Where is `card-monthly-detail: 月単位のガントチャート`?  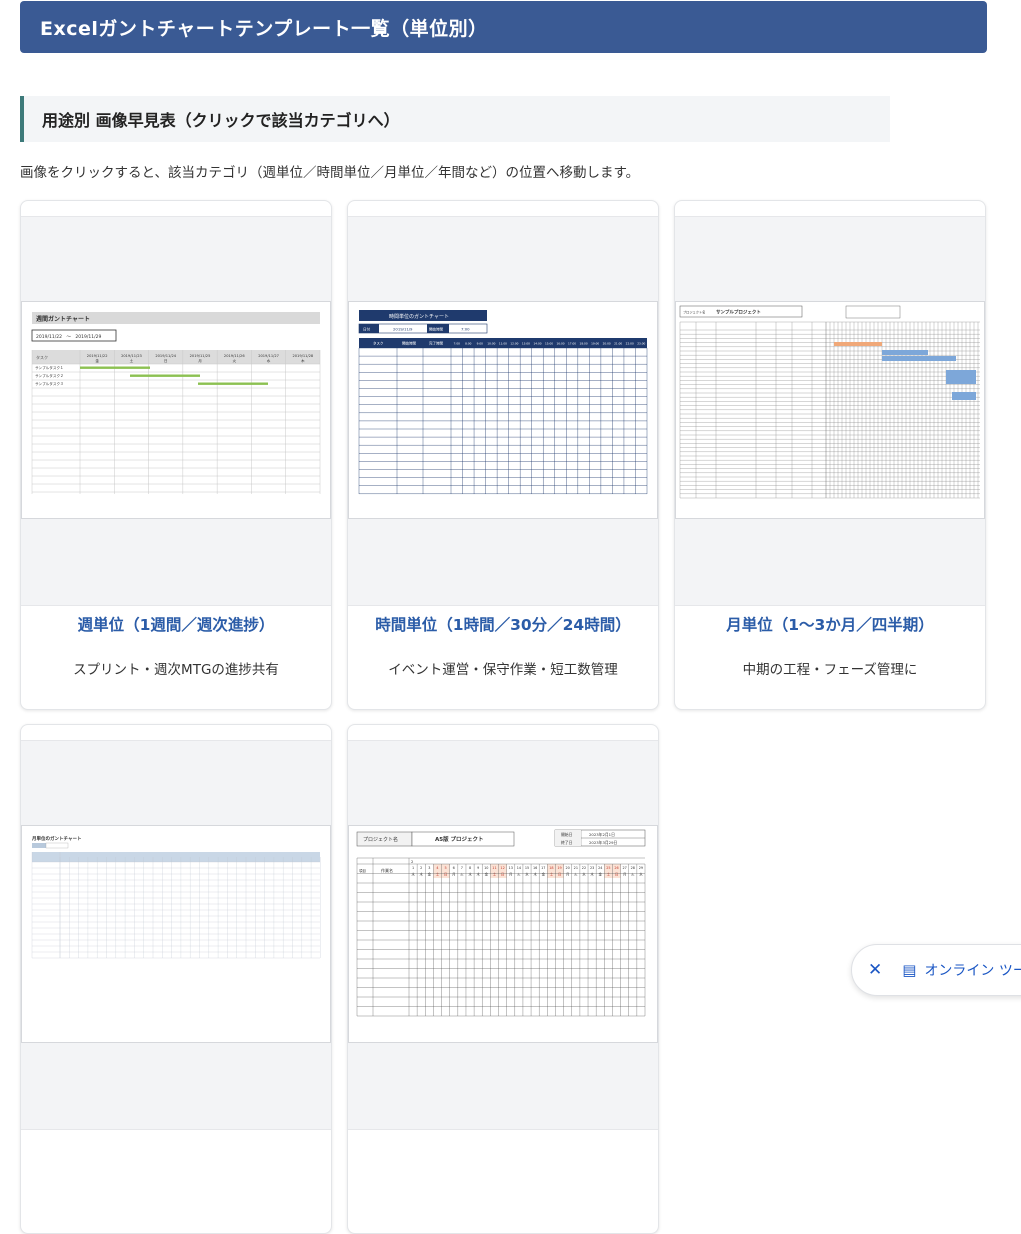 card-monthly-detail: 月単位のガントチャート is located at coordinates (176, 979).